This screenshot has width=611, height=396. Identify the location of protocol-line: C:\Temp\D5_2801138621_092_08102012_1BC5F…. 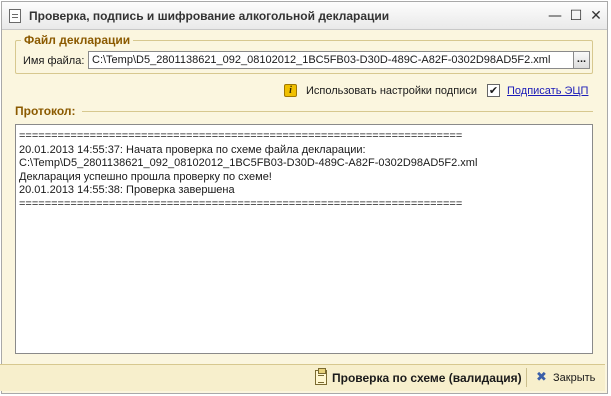
(248, 163).